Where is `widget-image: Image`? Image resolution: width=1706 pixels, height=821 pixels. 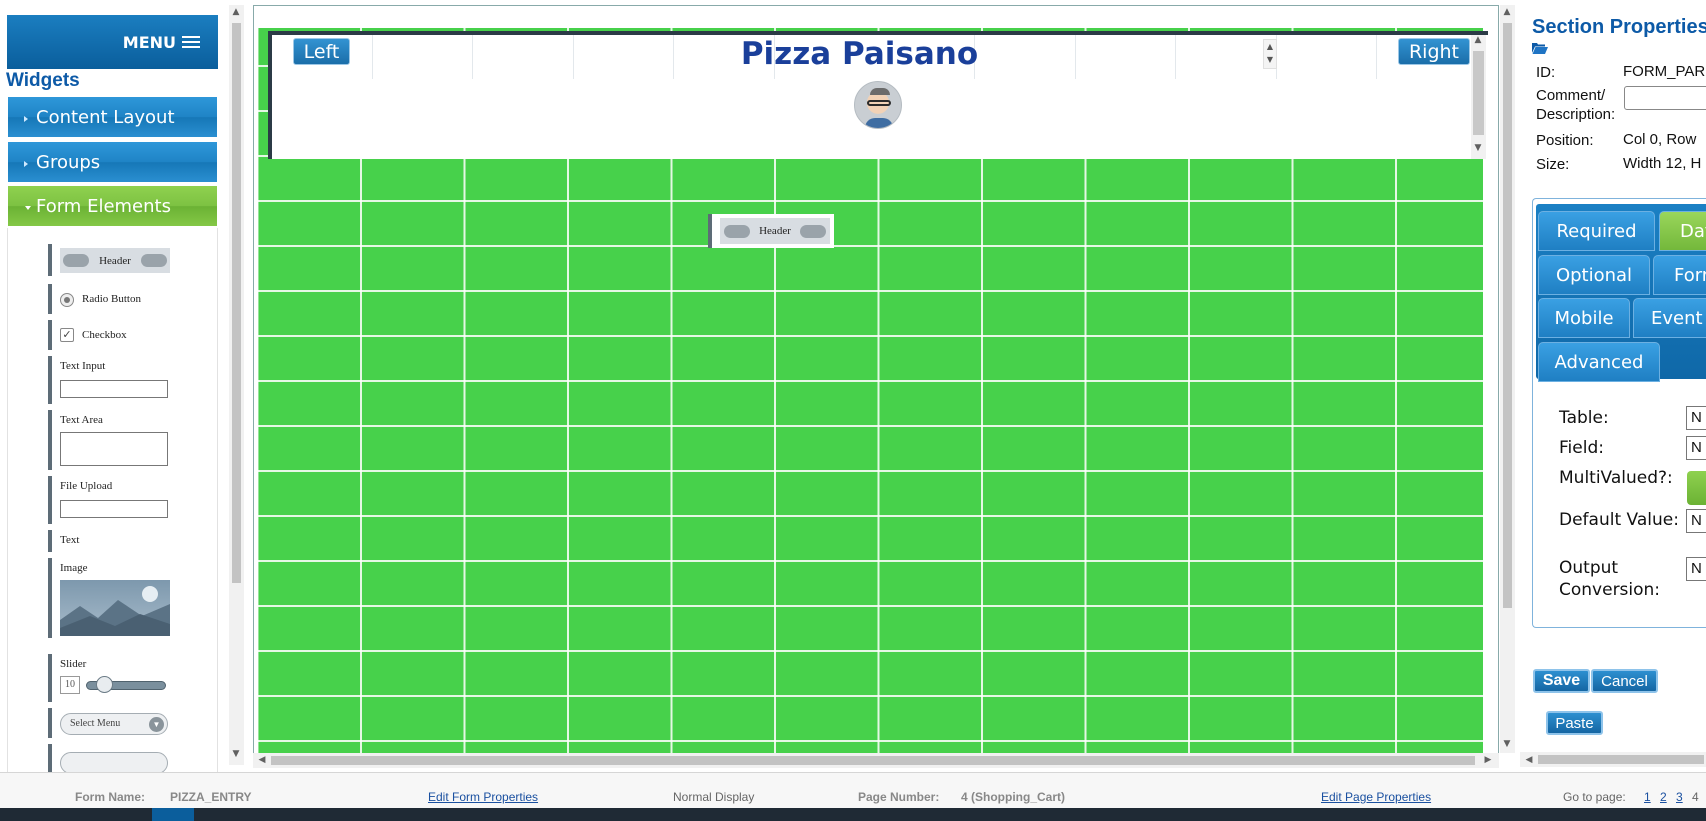
widget-image: Image is located at coordinates (113, 598).